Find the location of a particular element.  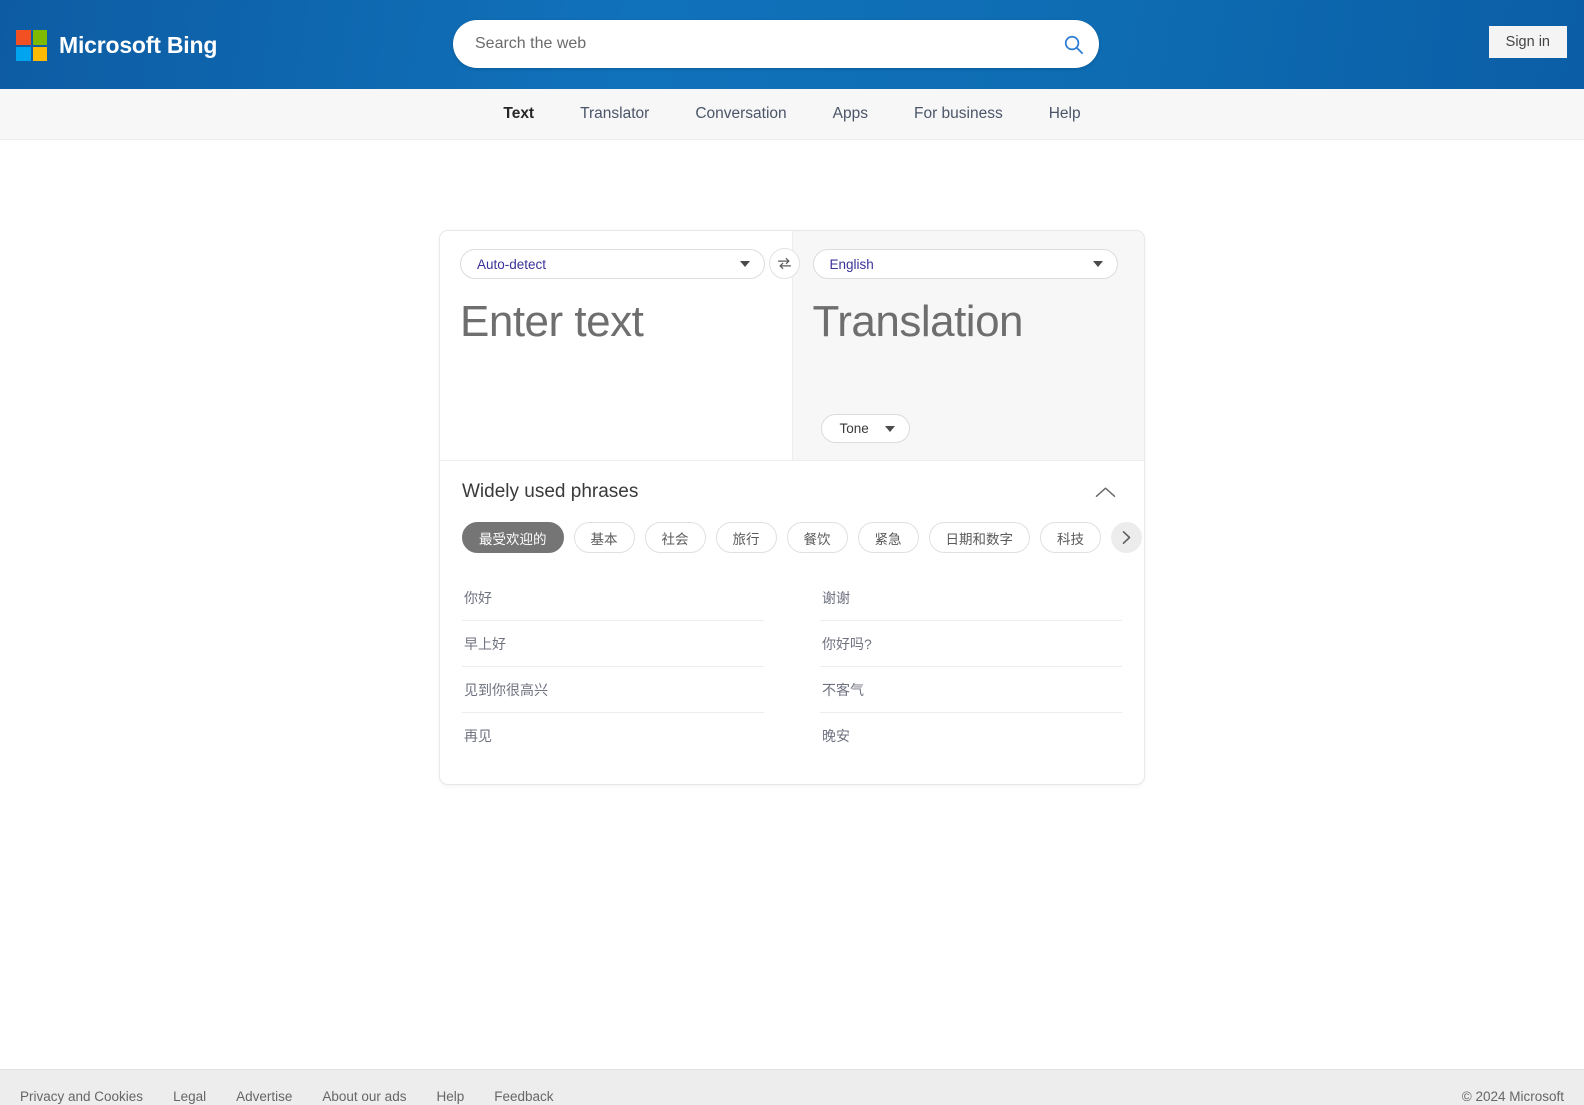

target-language-row: English is located at coordinates (968, 264).